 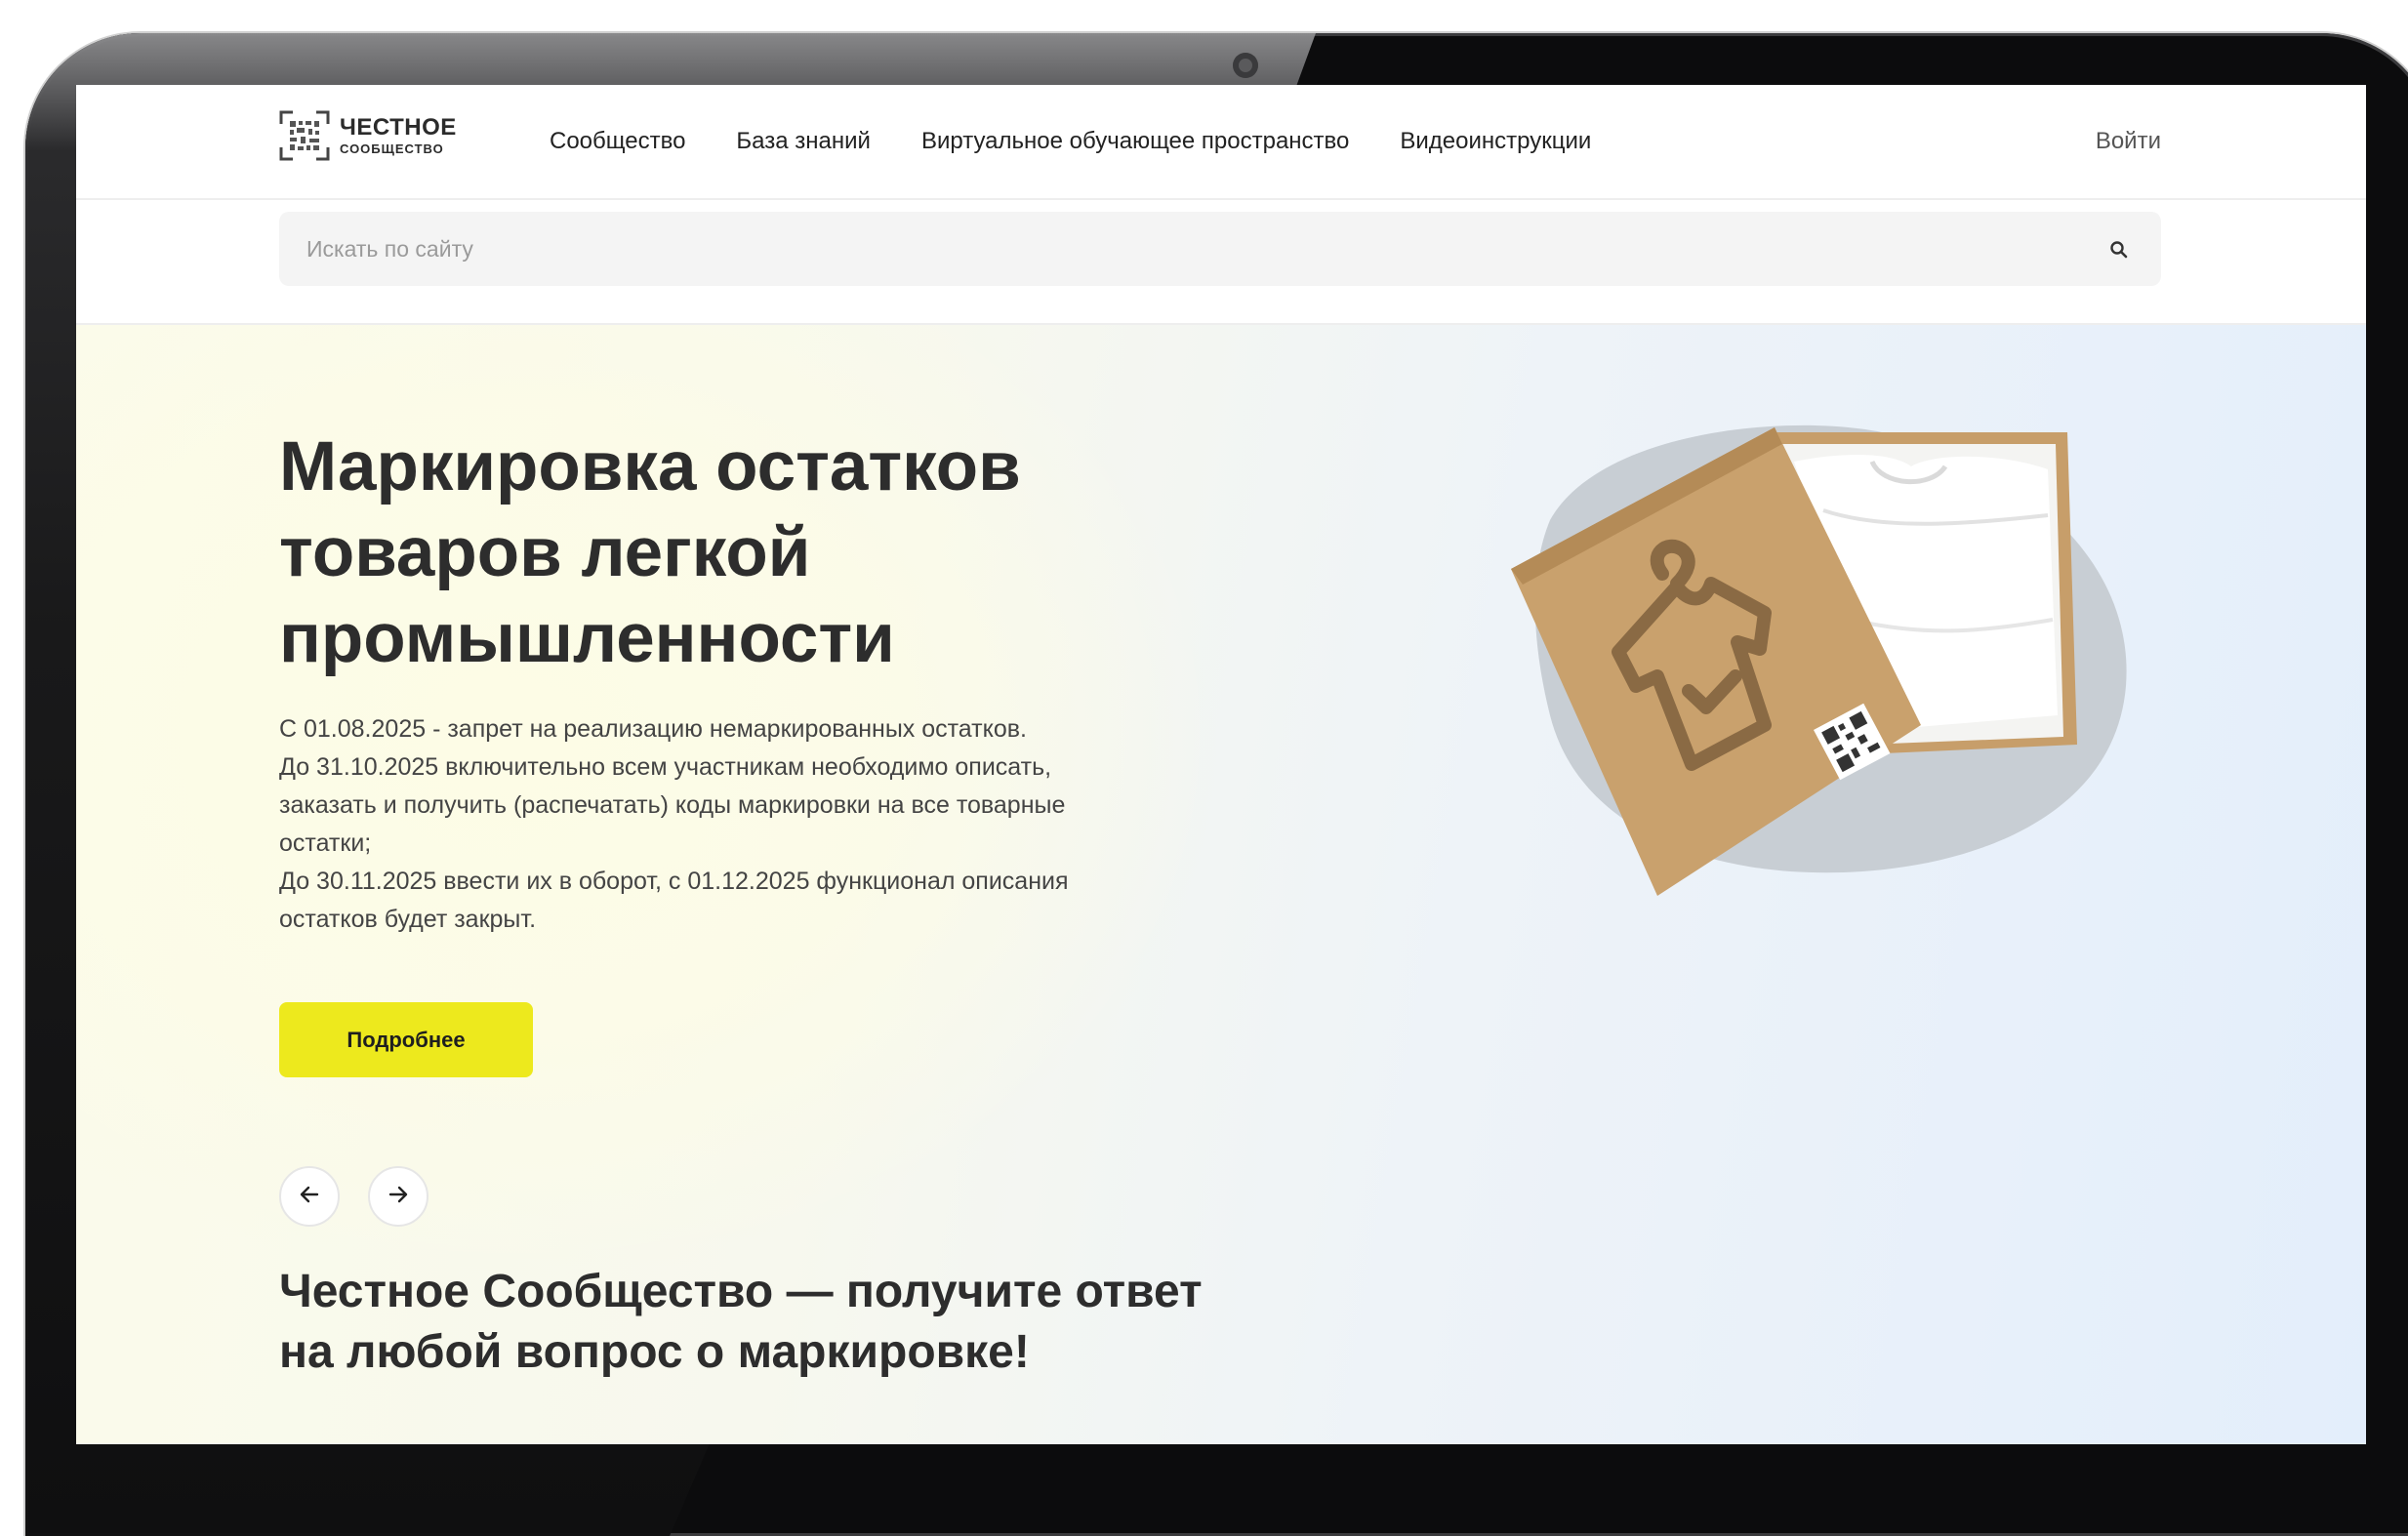 What do you see at coordinates (1135, 141) in the screenshot?
I see `nav-item-virtual-learning: Виртуальное обучающее пространство` at bounding box center [1135, 141].